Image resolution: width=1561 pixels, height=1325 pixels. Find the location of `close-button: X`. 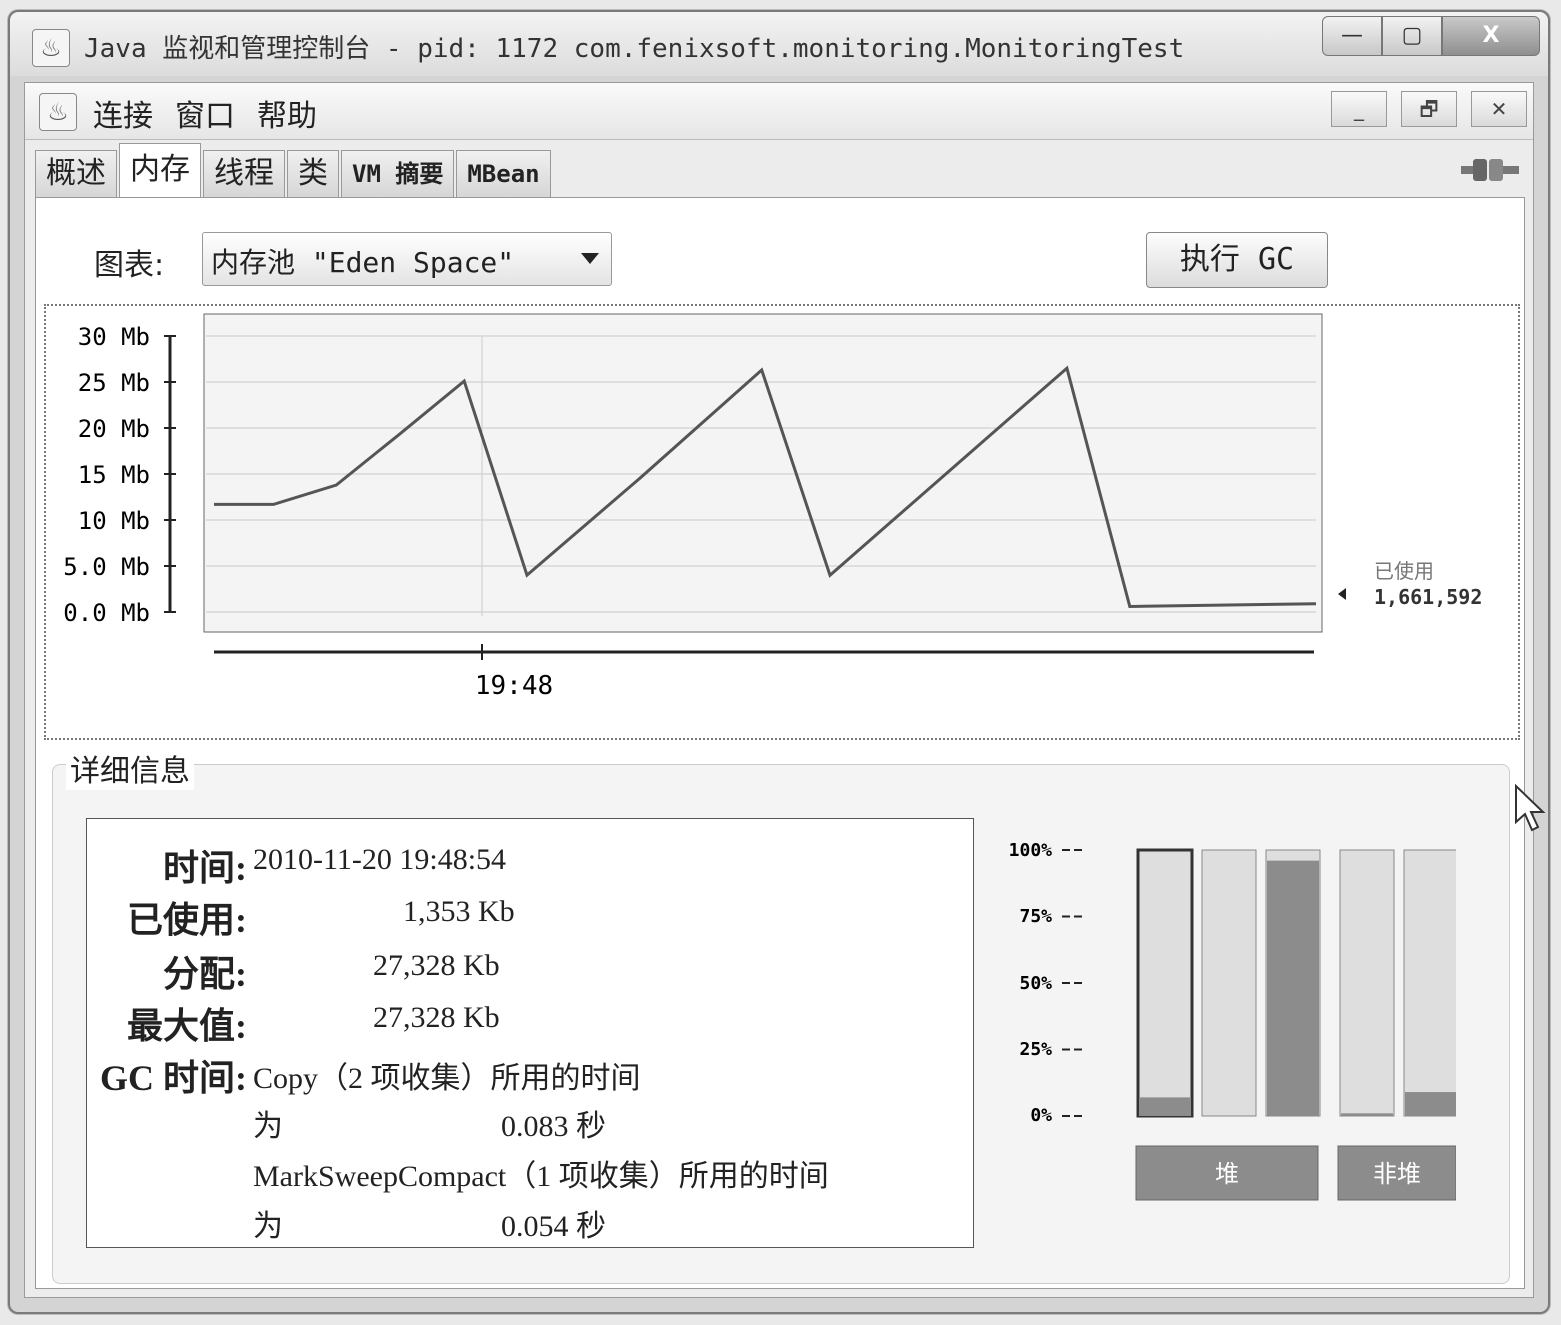

close-button: X is located at coordinates (1491, 36).